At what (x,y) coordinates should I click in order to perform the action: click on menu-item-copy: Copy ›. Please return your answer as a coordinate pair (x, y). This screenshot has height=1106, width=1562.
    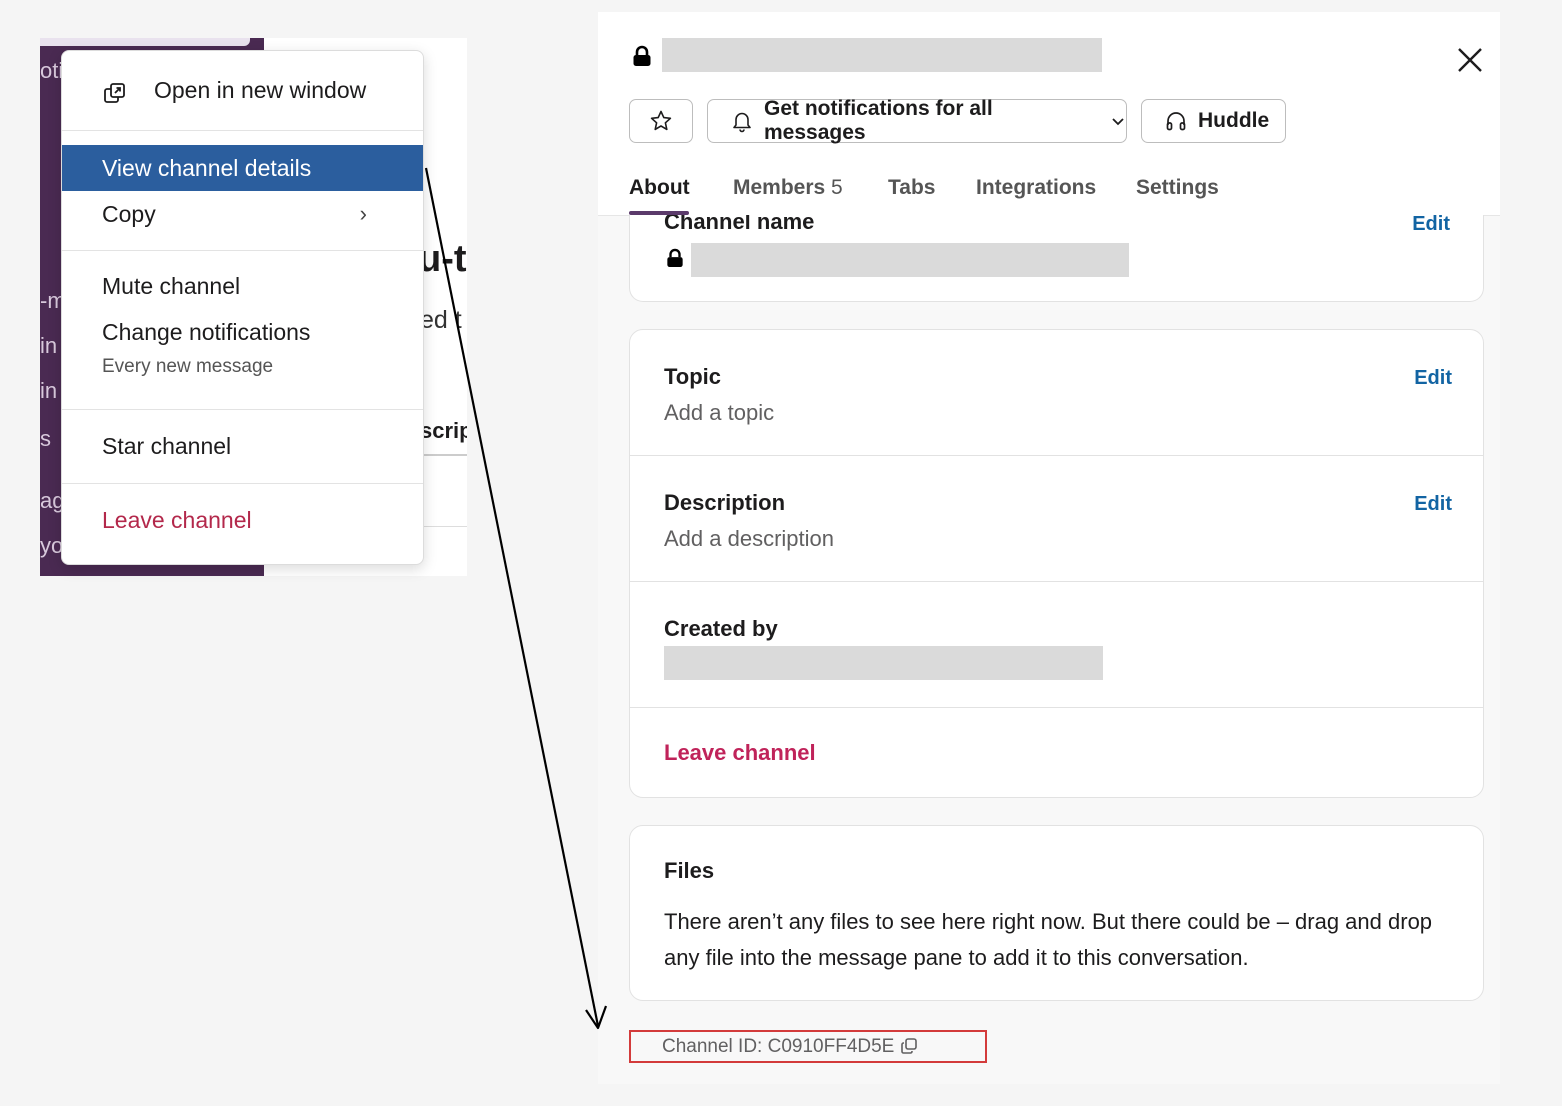
    Looking at the image, I should click on (242, 214).